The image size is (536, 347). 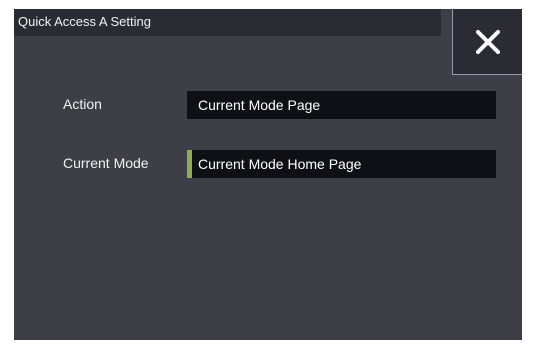 What do you see at coordinates (84, 21) in the screenshot?
I see `dialog-title: Quick Access A Setting` at bounding box center [84, 21].